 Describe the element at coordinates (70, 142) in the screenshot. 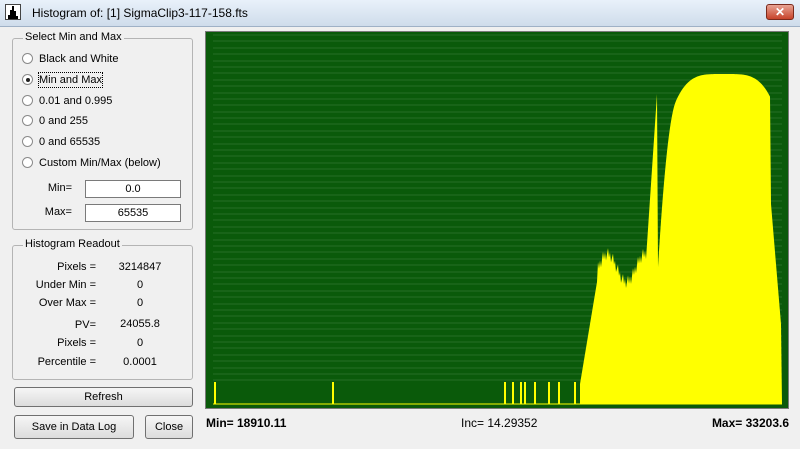

I see `radio-label: 0 and 65535` at that location.